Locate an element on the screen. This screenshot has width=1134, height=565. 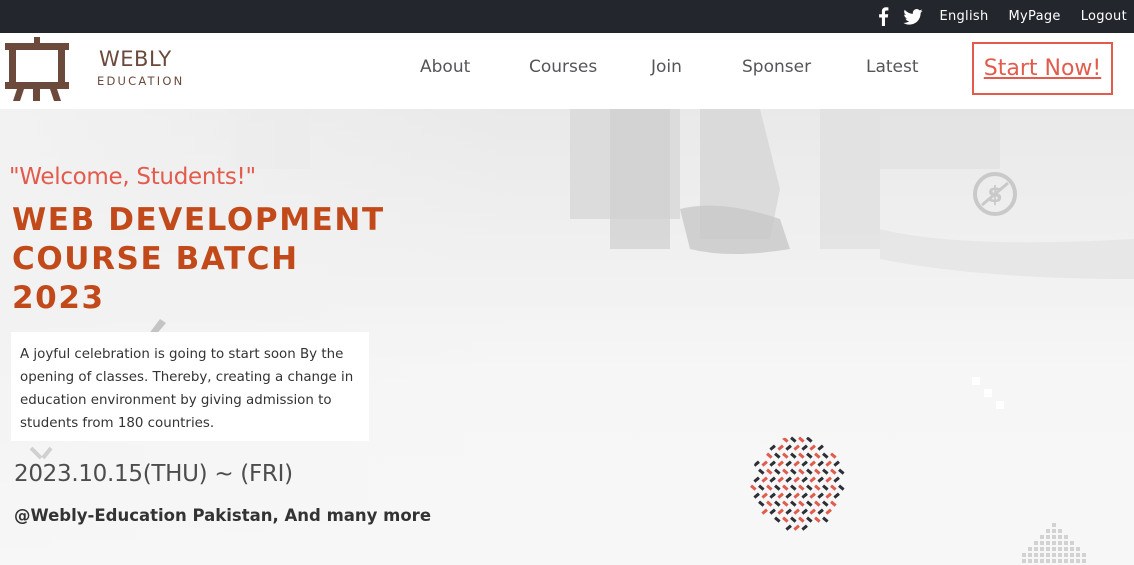
decorative-dash-circle is located at coordinates (798, 484).